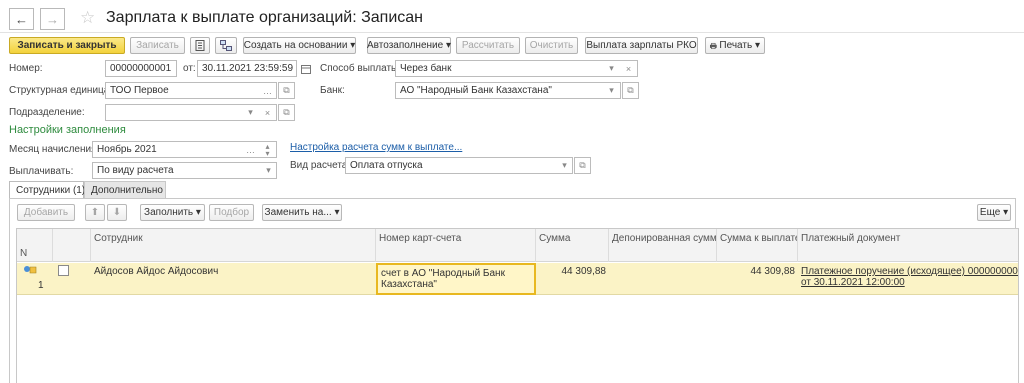 This screenshot has width=1024, height=383. Describe the element at coordinates (713, 45) in the screenshot. I see `printer-icon` at that location.